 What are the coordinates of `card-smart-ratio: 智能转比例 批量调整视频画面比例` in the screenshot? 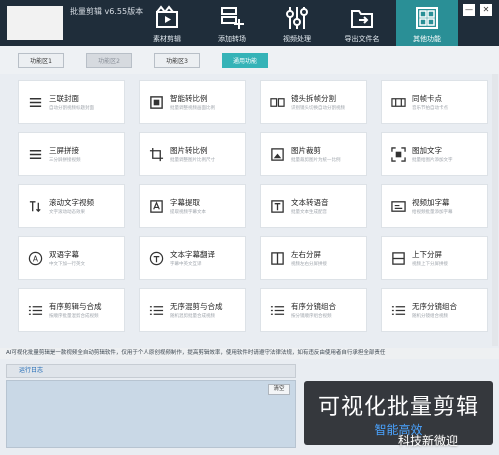 It's located at (192, 102).